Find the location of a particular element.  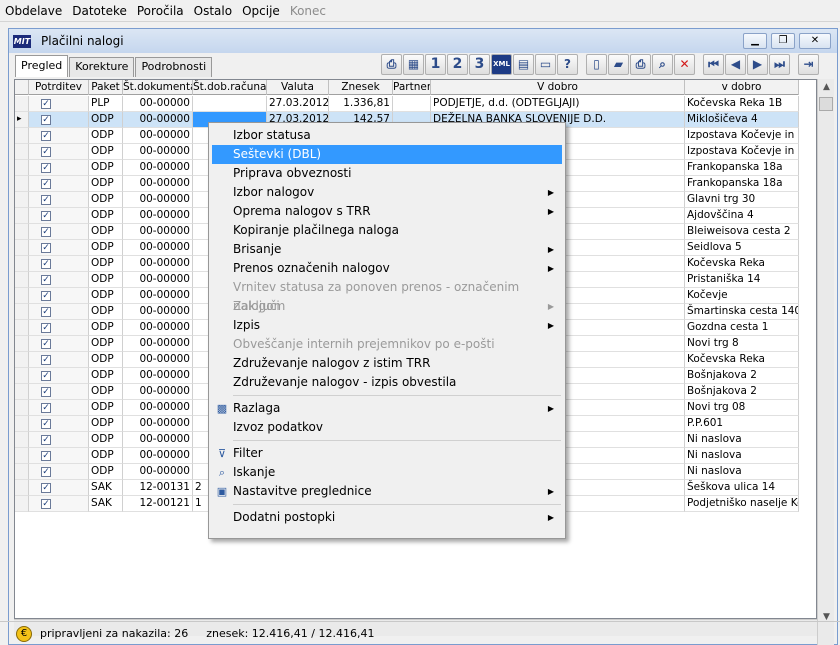

restore-button: ❐ is located at coordinates (783, 41).